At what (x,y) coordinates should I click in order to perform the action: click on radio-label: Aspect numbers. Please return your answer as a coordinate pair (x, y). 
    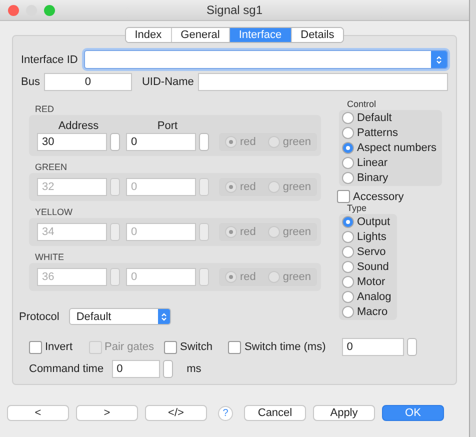
    Looking at the image, I should click on (396, 148).